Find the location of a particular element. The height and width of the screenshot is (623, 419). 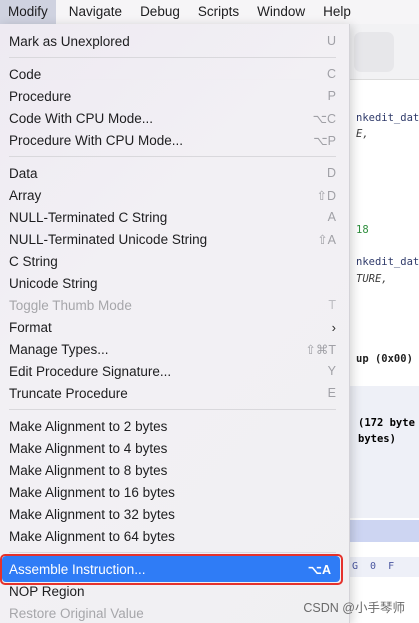

menu-item-label: Array is located at coordinates (25, 195).